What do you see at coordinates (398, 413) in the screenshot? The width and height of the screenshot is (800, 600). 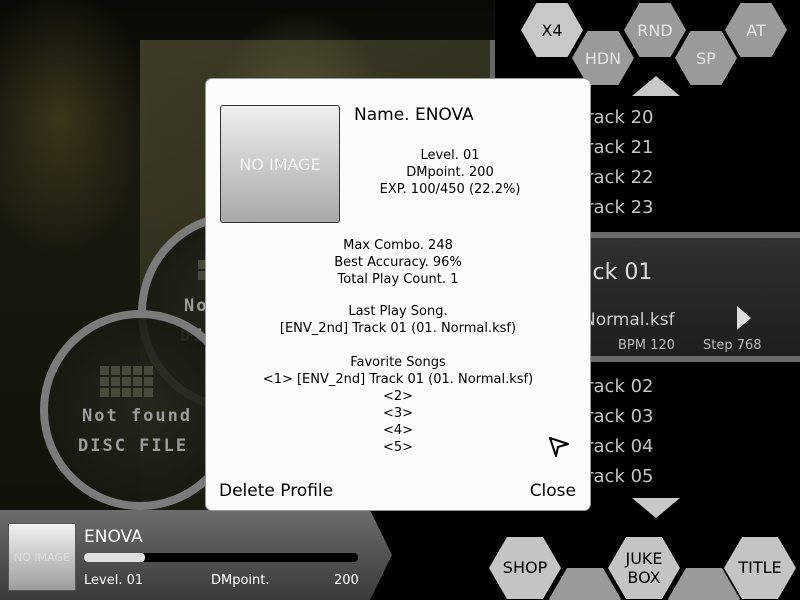 I see `favorite-song-3: <3>` at bounding box center [398, 413].